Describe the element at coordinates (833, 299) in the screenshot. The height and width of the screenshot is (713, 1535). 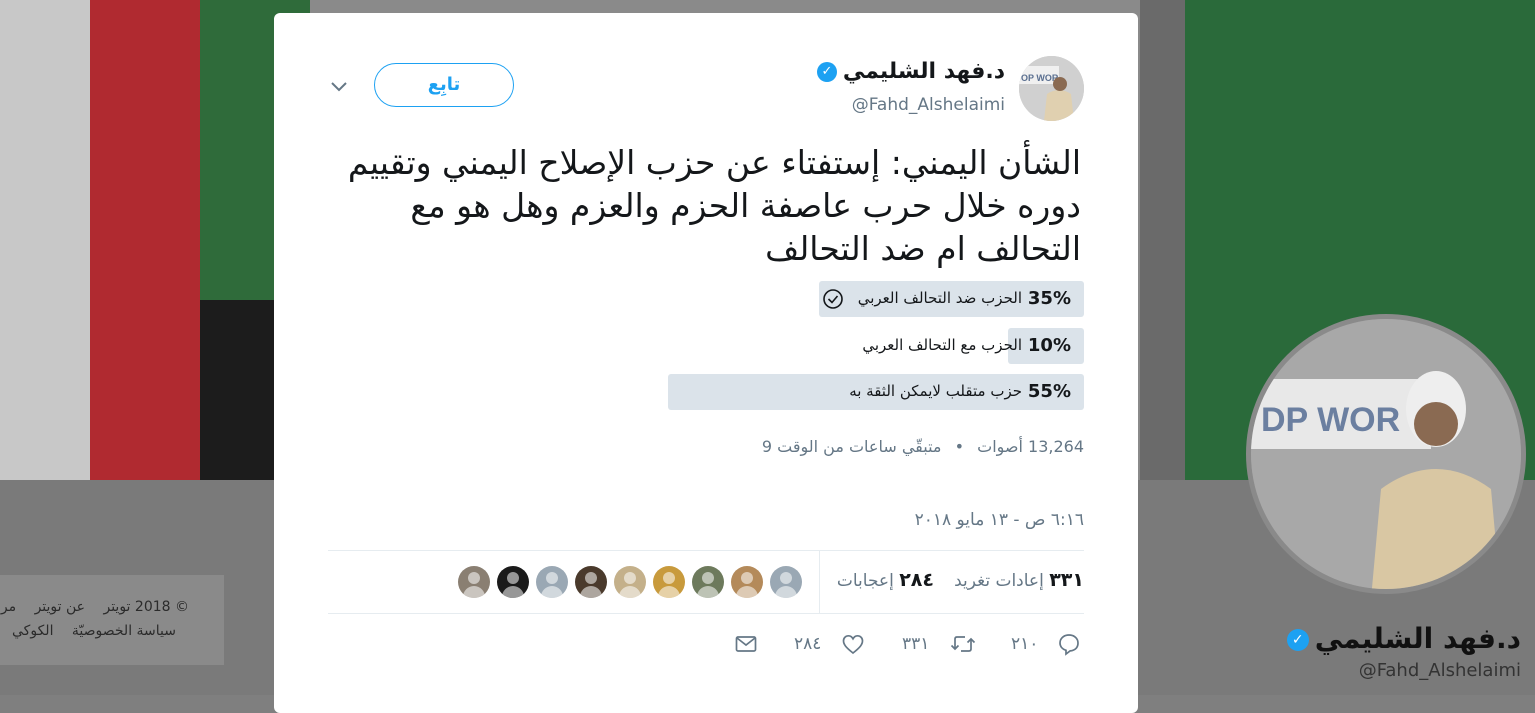
I see `check-circle-icon` at that location.